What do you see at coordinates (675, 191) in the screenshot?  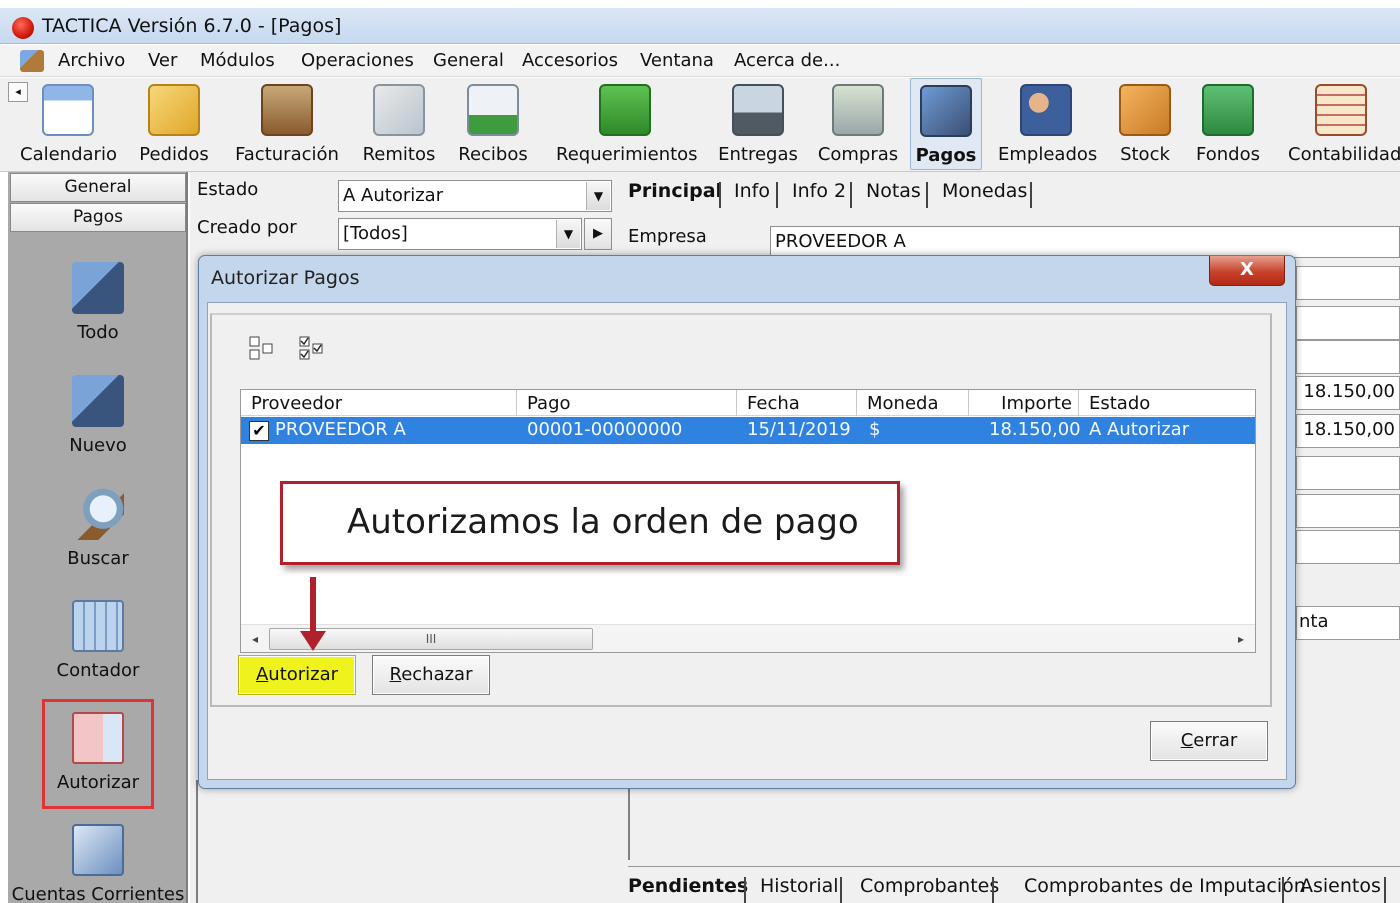 I see `tab-principal: Principal` at bounding box center [675, 191].